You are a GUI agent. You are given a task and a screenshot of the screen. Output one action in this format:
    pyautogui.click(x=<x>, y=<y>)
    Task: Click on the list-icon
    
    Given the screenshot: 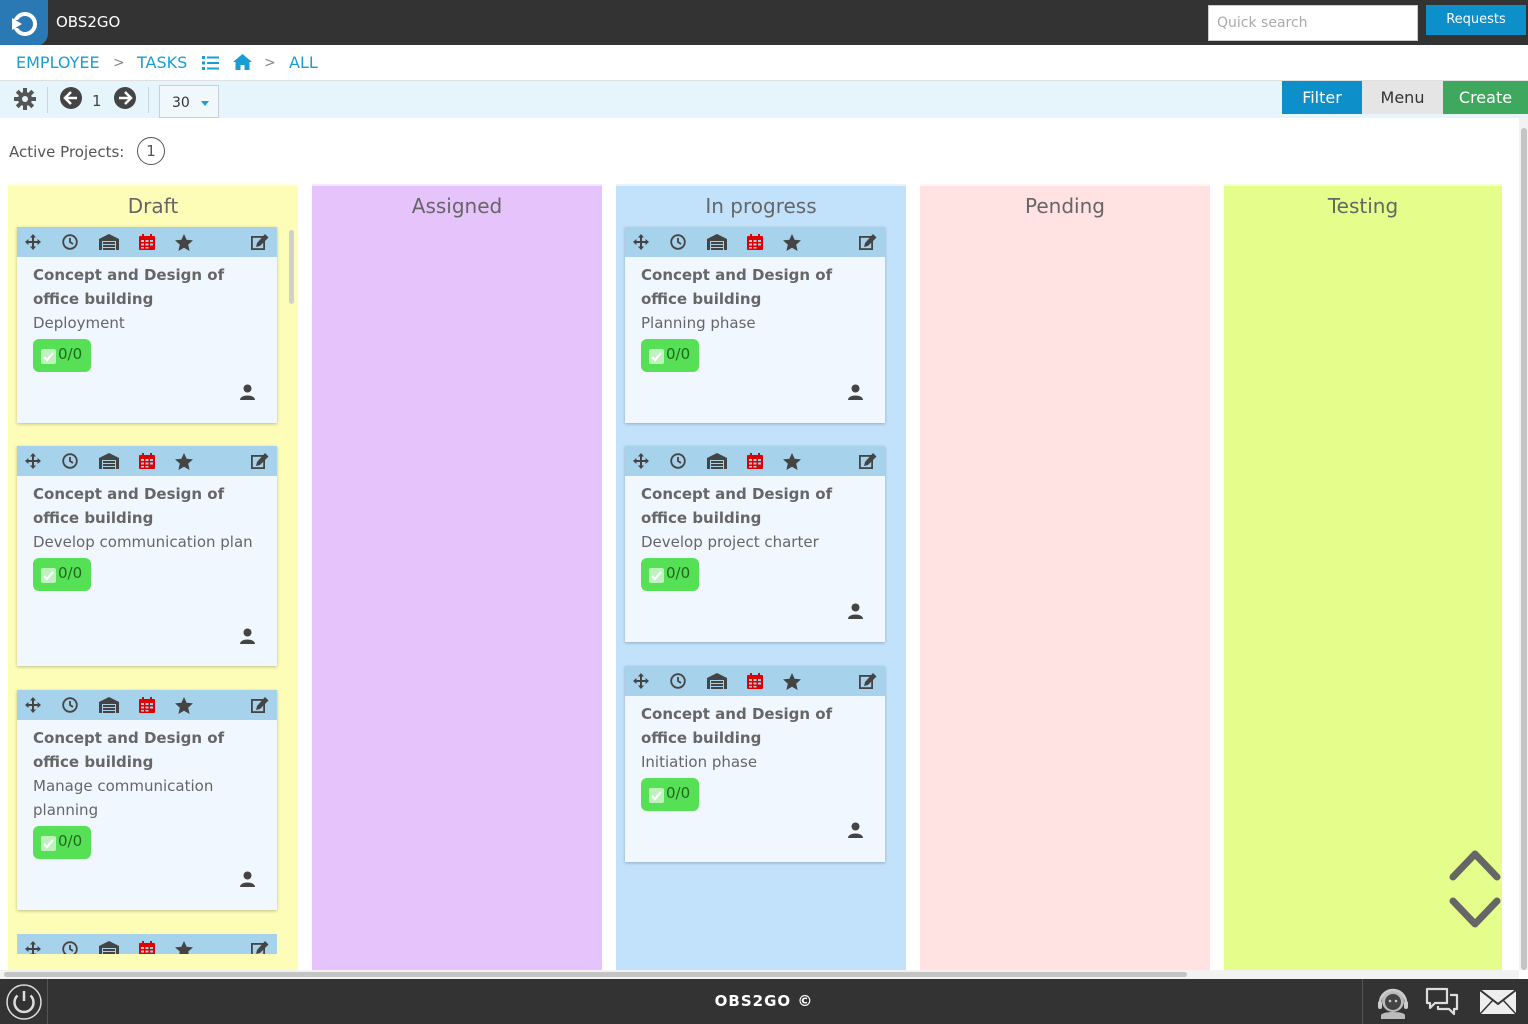 What is the action you would take?
    pyautogui.click(x=210, y=64)
    